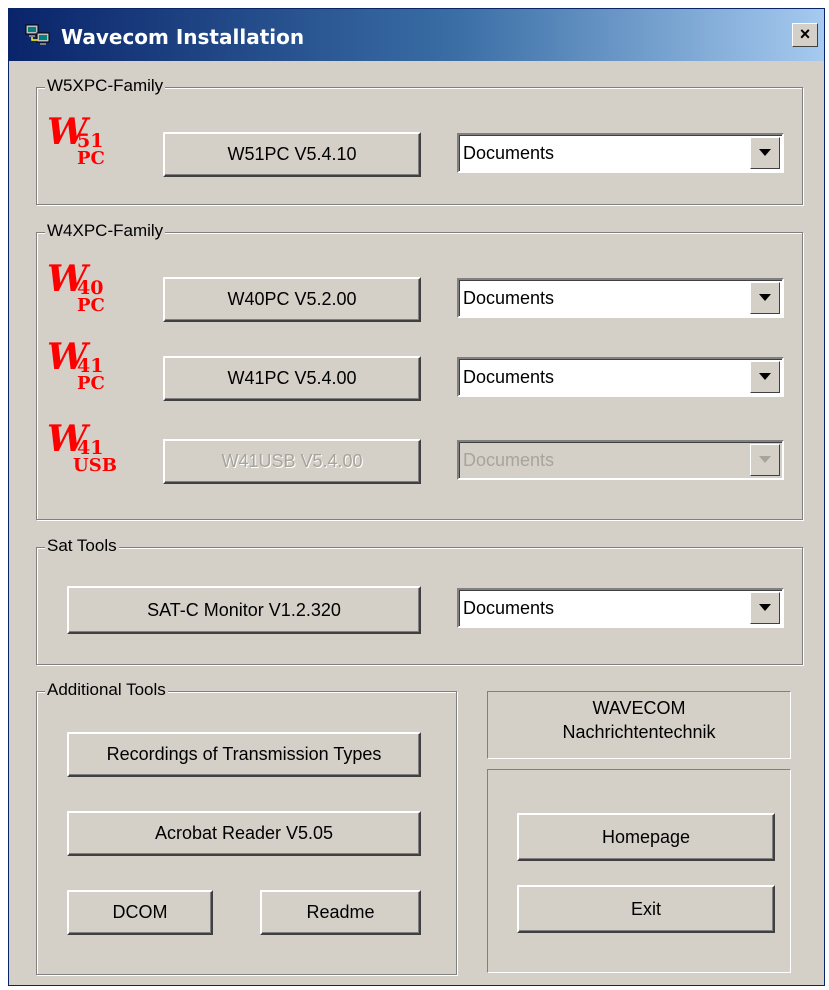 This screenshot has width=829, height=990. What do you see at coordinates (292, 461) in the screenshot?
I see `w41usb-install-button: W41USB V5.4.00` at bounding box center [292, 461].